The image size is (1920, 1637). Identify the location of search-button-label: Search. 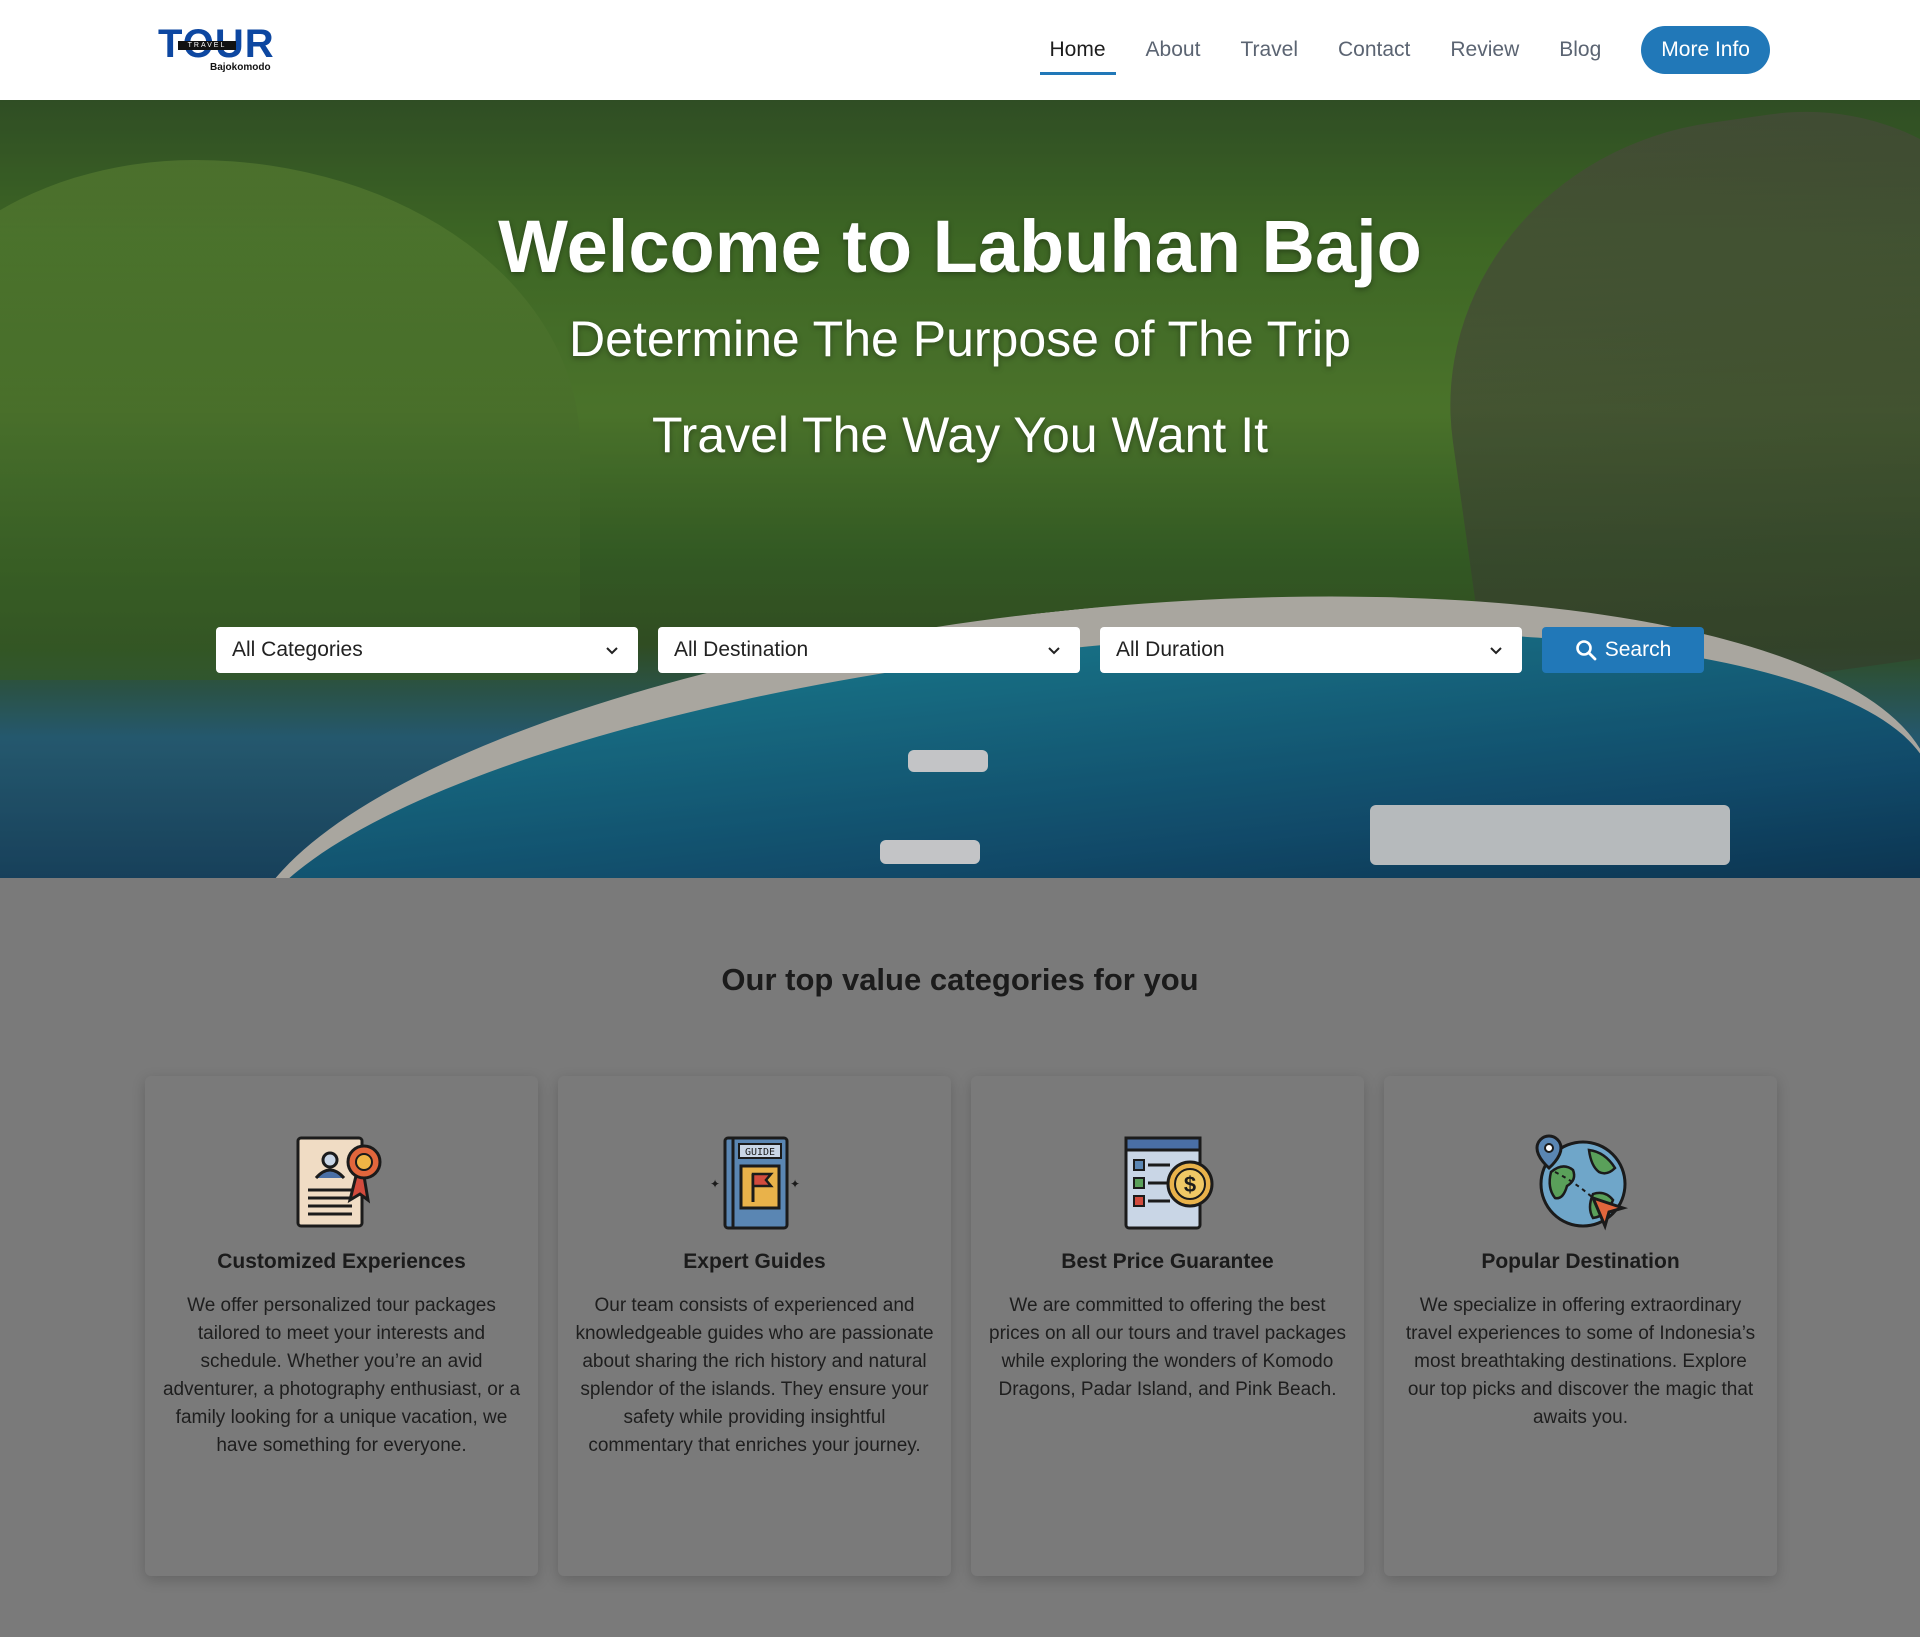
(1638, 649).